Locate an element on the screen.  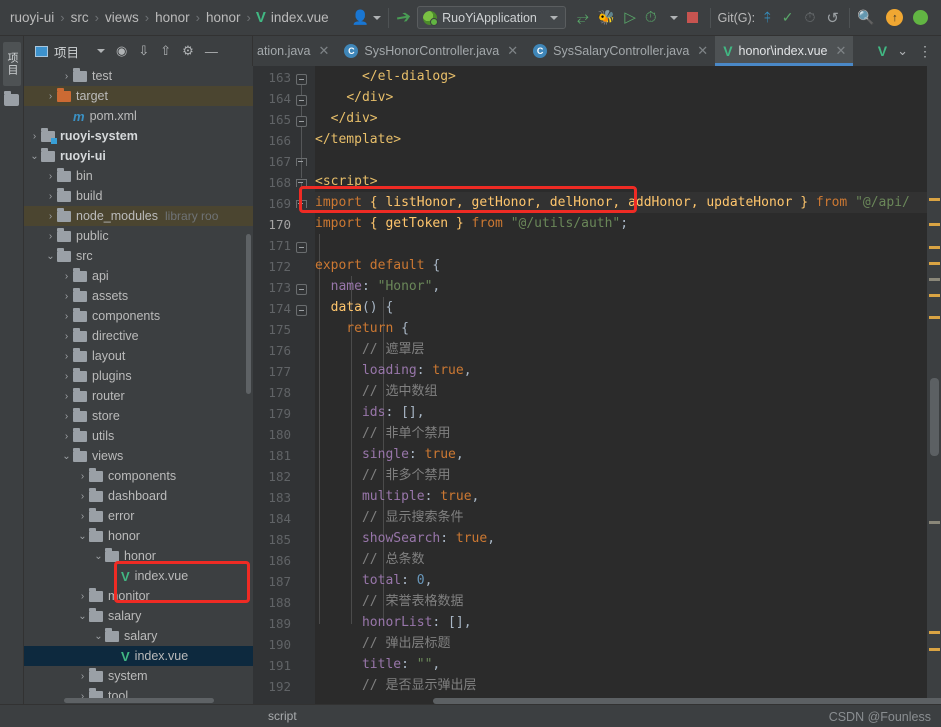
run-with-coverage-icon: ▷ is located at coordinates (630, 17).